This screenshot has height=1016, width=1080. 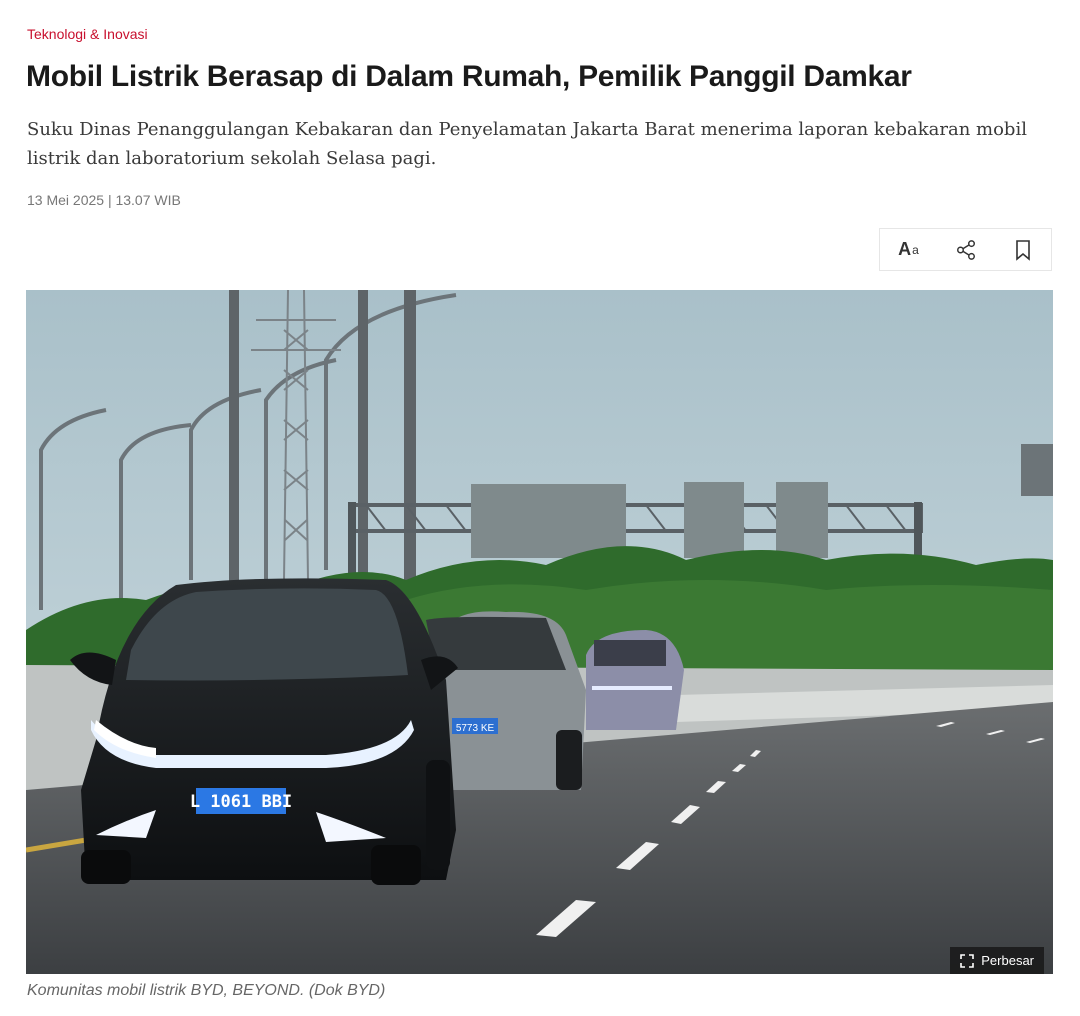 I want to click on expand-icon, so click(x=967, y=960).